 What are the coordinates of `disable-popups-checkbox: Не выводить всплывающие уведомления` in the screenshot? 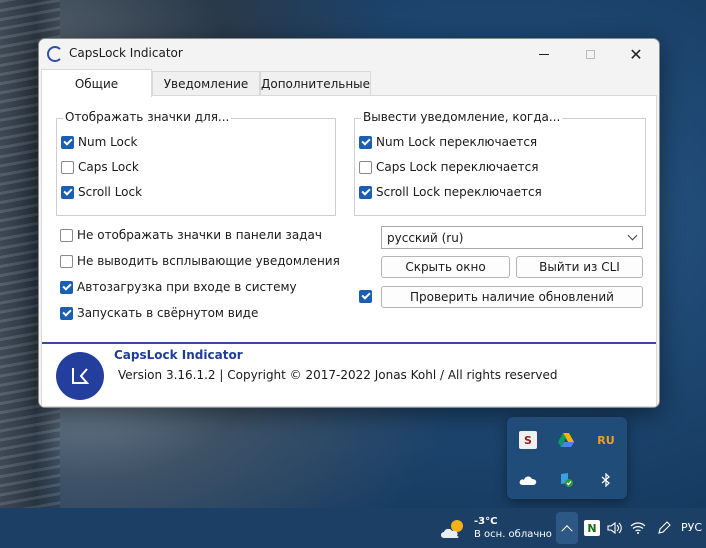 It's located at (200, 261).